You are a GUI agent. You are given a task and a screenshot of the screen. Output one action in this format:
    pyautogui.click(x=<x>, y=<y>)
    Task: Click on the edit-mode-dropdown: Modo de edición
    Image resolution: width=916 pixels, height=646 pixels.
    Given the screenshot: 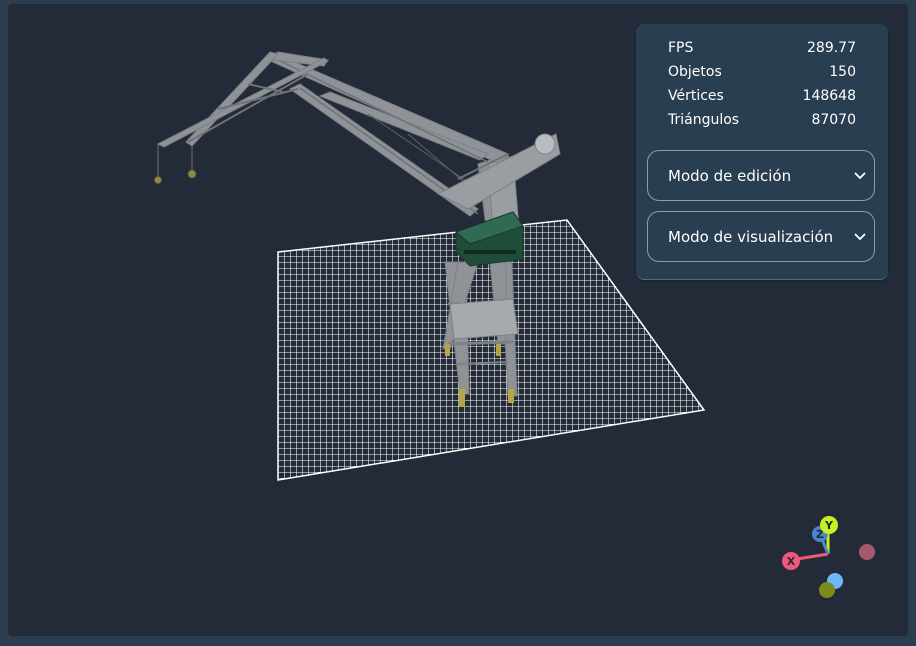 What is the action you would take?
    pyautogui.click(x=761, y=175)
    